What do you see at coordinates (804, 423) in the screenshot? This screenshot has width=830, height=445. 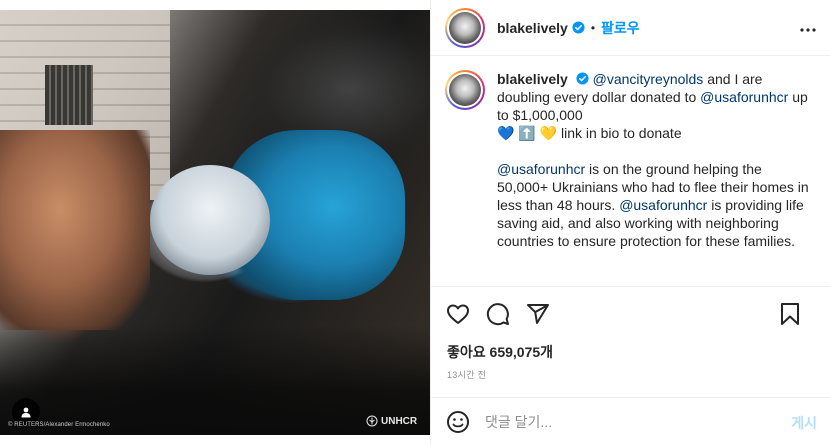 I see `post-comment-button: 게시` at bounding box center [804, 423].